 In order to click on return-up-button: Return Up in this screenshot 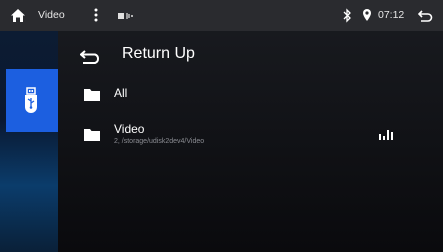, I will do `click(250, 56)`.